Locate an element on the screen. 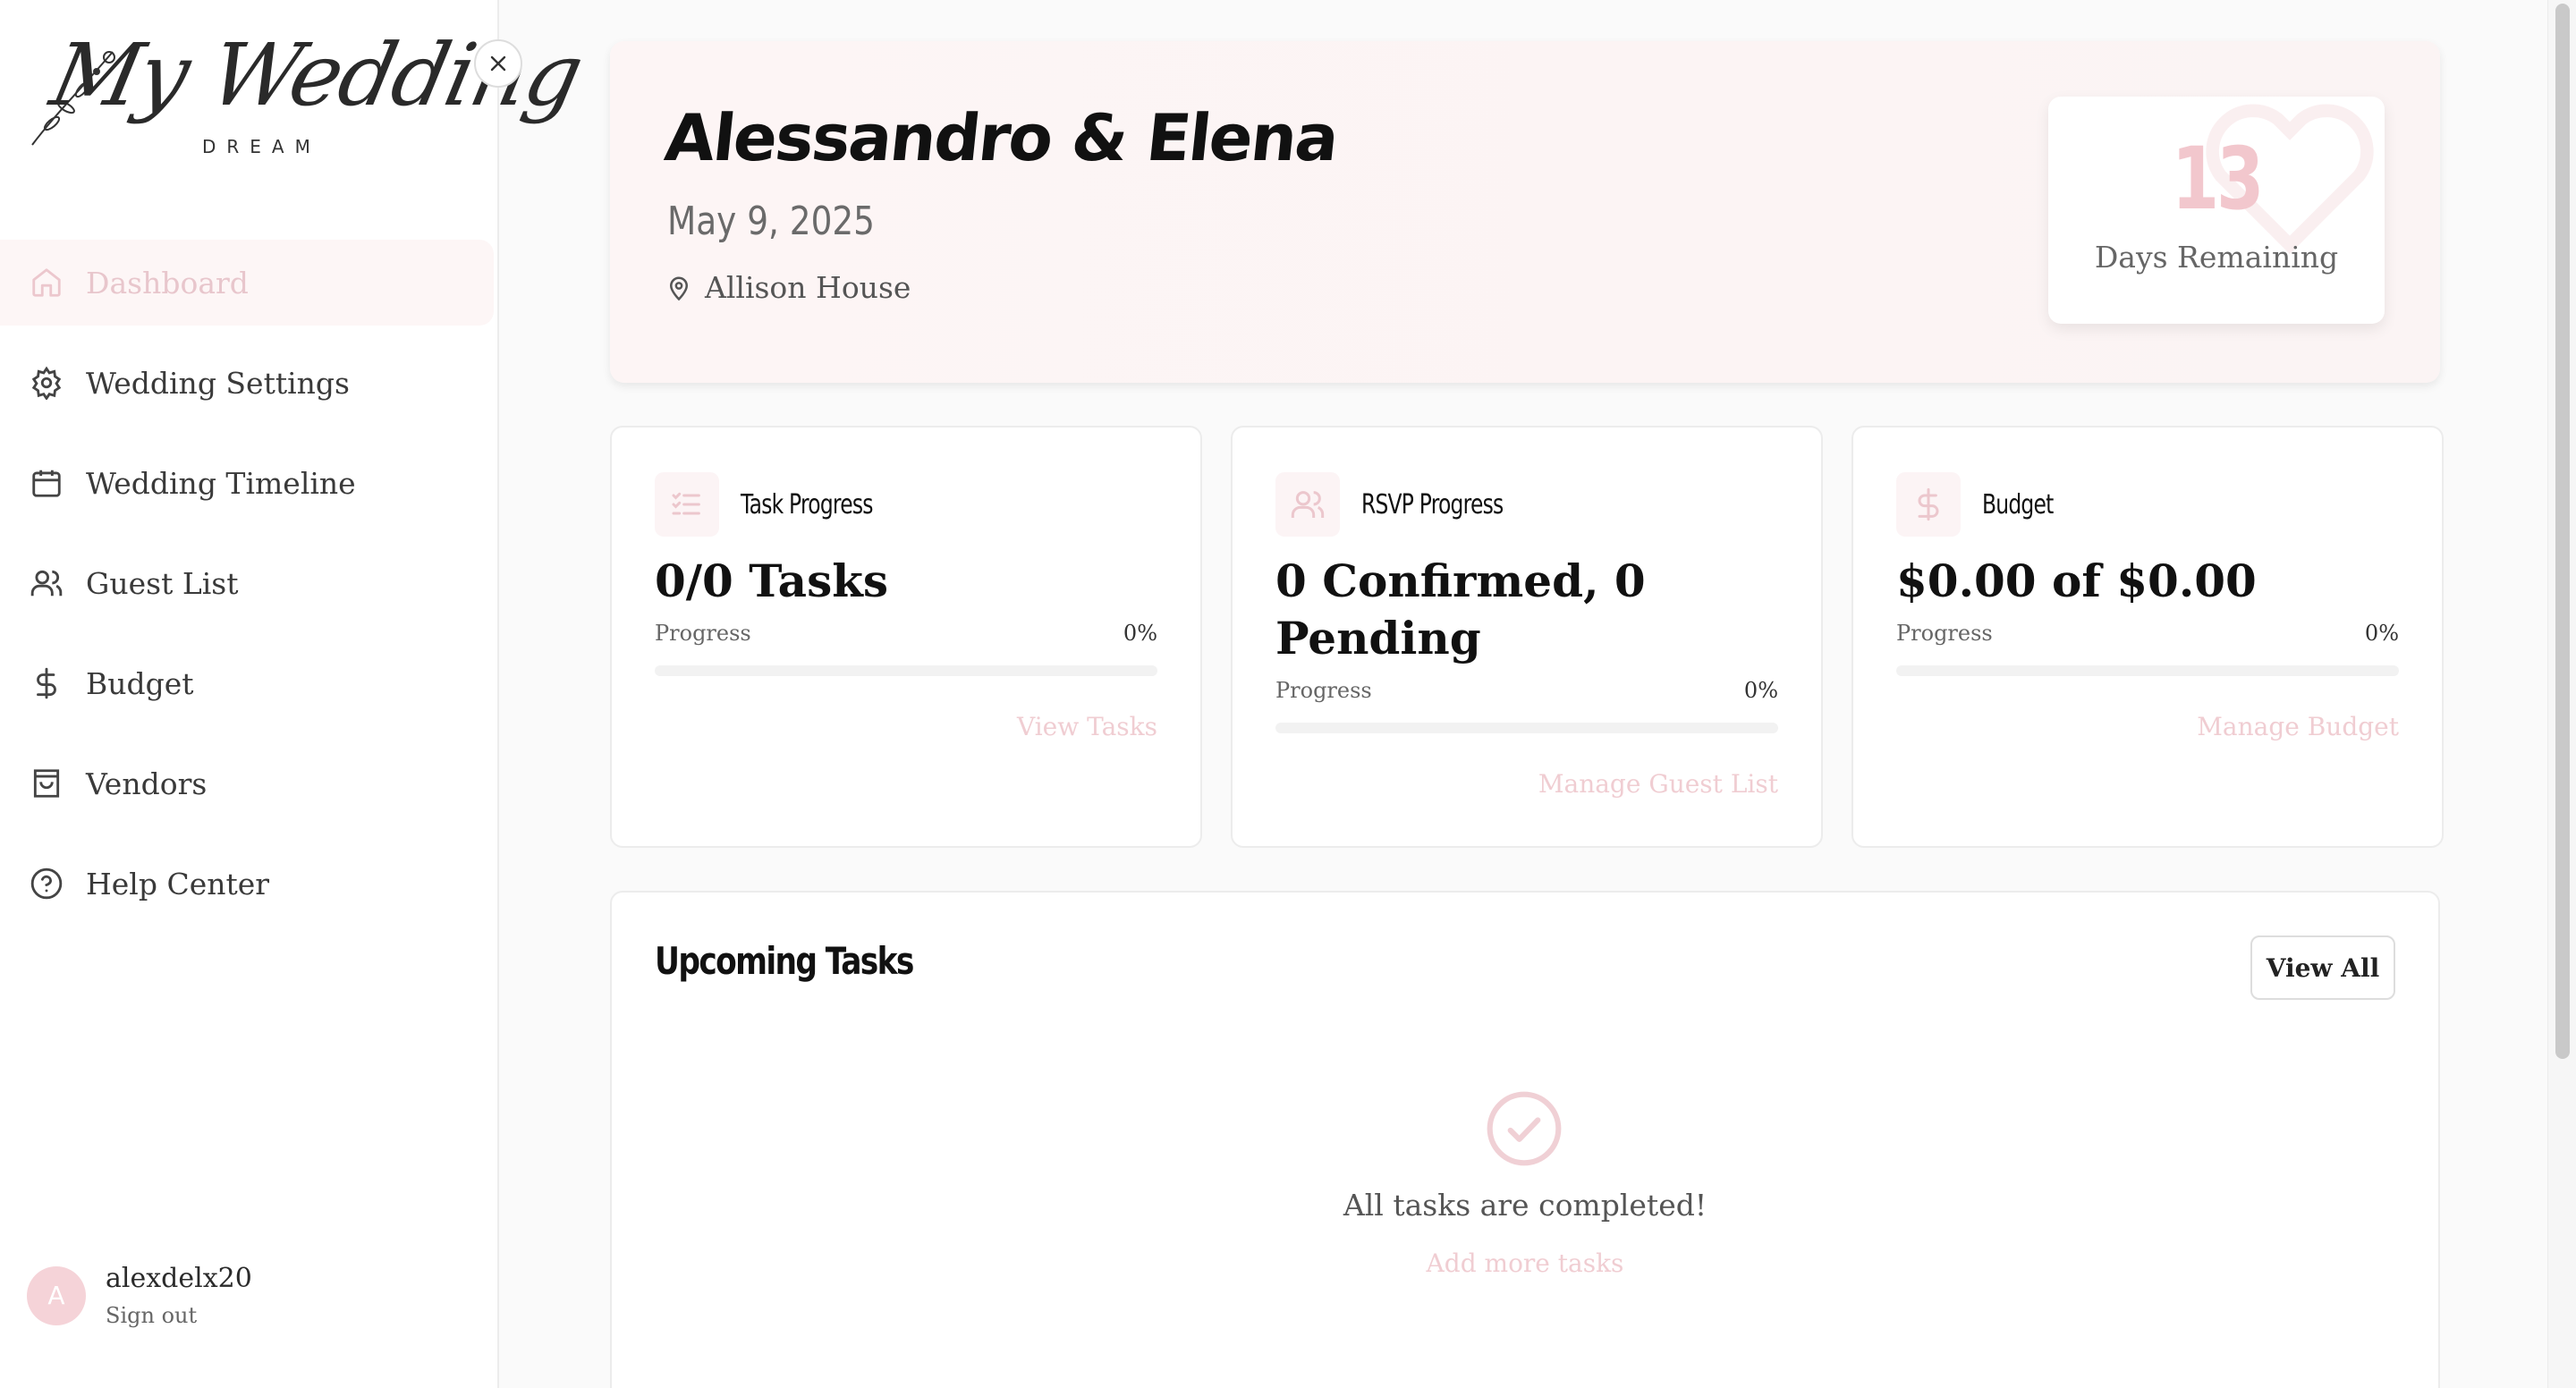 The width and height of the screenshot is (2576, 1388). sidebar-item-label: Guest List is located at coordinates (162, 583).